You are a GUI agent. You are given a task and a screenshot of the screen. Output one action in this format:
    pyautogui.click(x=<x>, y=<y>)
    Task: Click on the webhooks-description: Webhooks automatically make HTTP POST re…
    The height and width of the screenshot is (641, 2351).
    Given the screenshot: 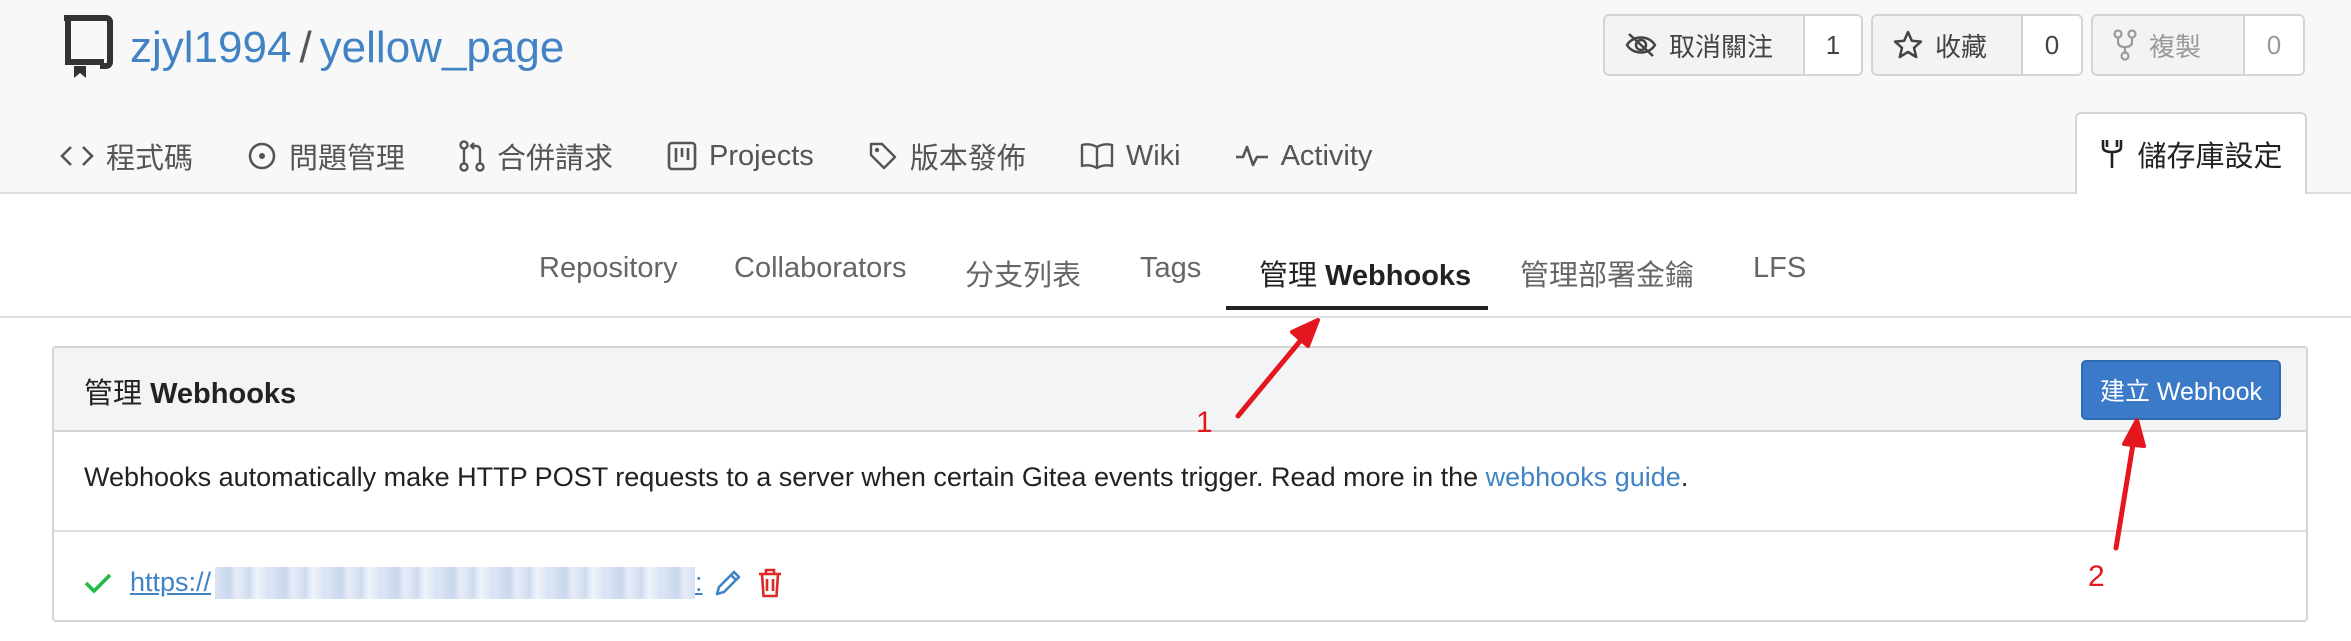 What is the action you would take?
    pyautogui.click(x=886, y=477)
    